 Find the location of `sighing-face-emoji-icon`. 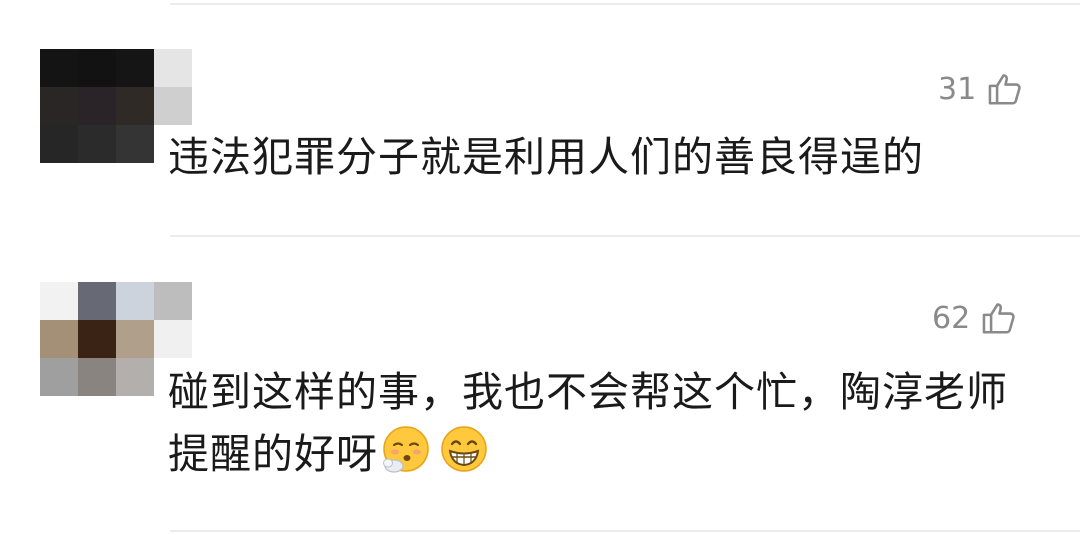

sighing-face-emoji-icon is located at coordinates (406, 458).